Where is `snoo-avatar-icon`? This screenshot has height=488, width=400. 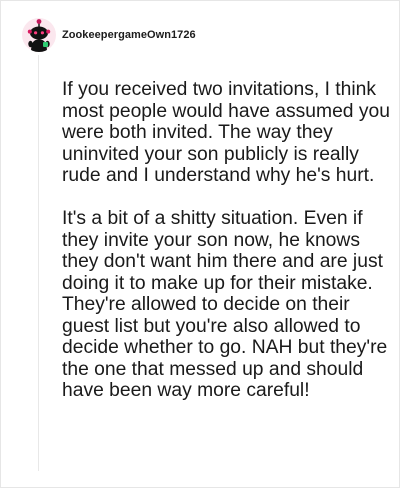
snoo-avatar-icon is located at coordinates (39, 35).